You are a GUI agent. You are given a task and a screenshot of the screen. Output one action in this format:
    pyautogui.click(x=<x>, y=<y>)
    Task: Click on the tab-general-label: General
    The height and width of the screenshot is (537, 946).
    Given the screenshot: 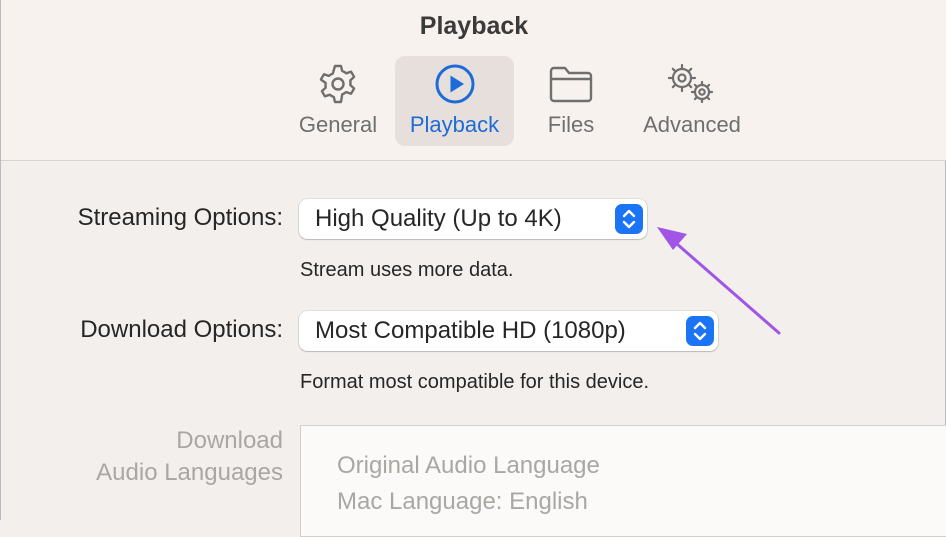 What is the action you would take?
    pyautogui.click(x=338, y=124)
    